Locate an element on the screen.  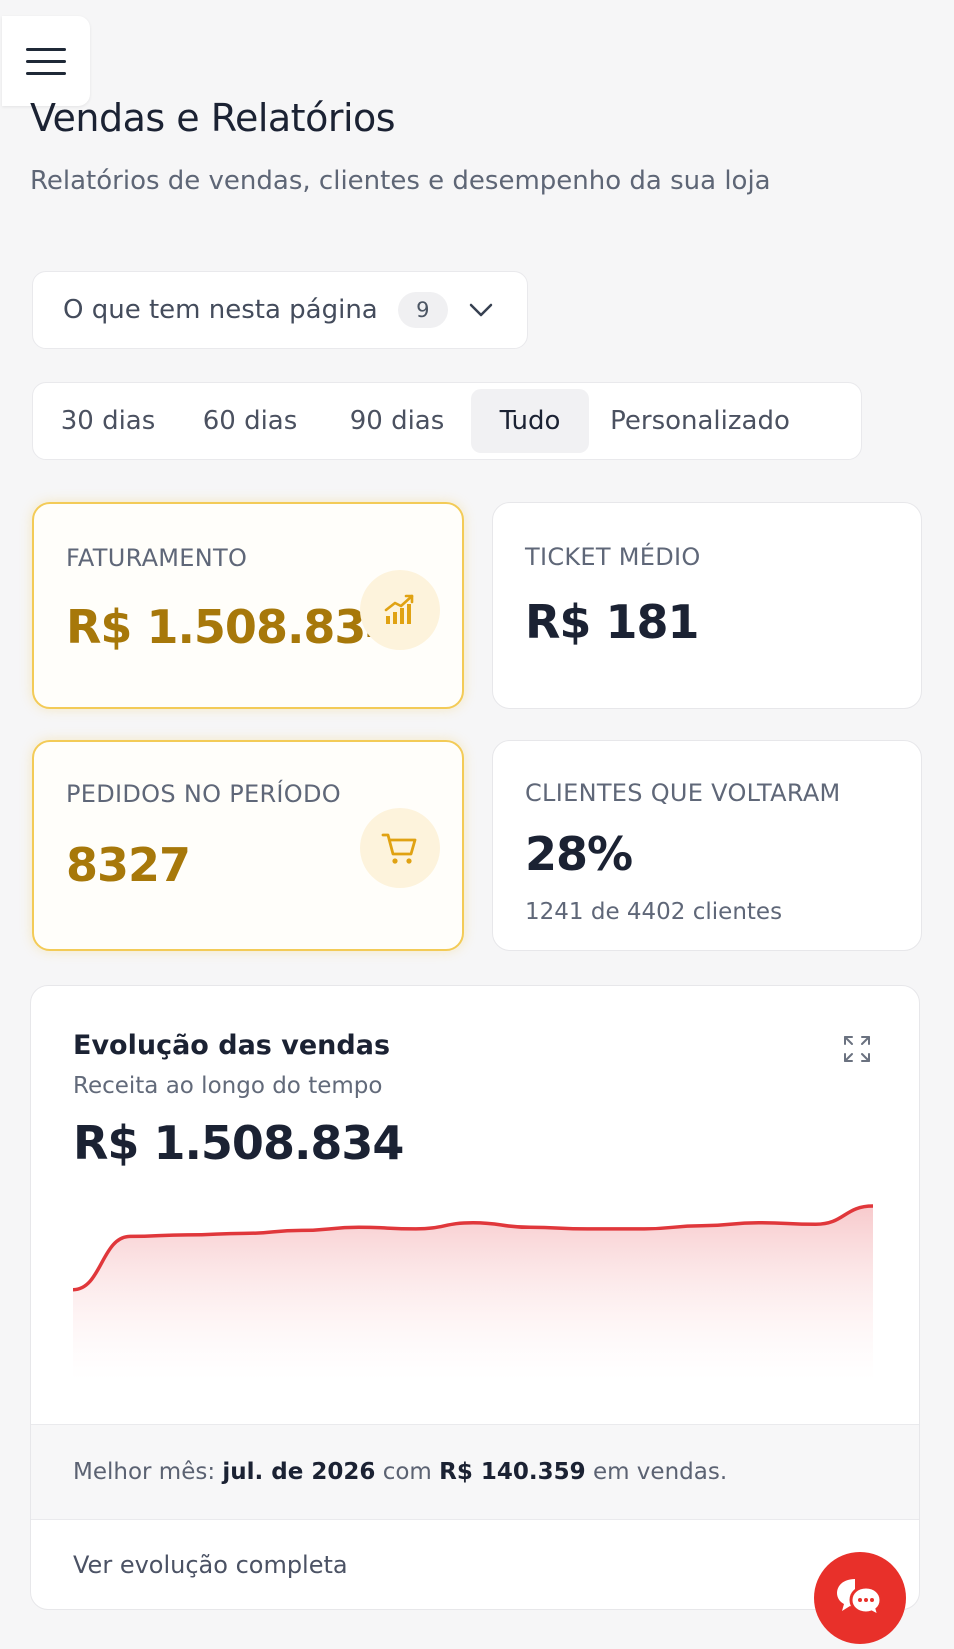
kpi-value: 28% is located at coordinates (579, 854).